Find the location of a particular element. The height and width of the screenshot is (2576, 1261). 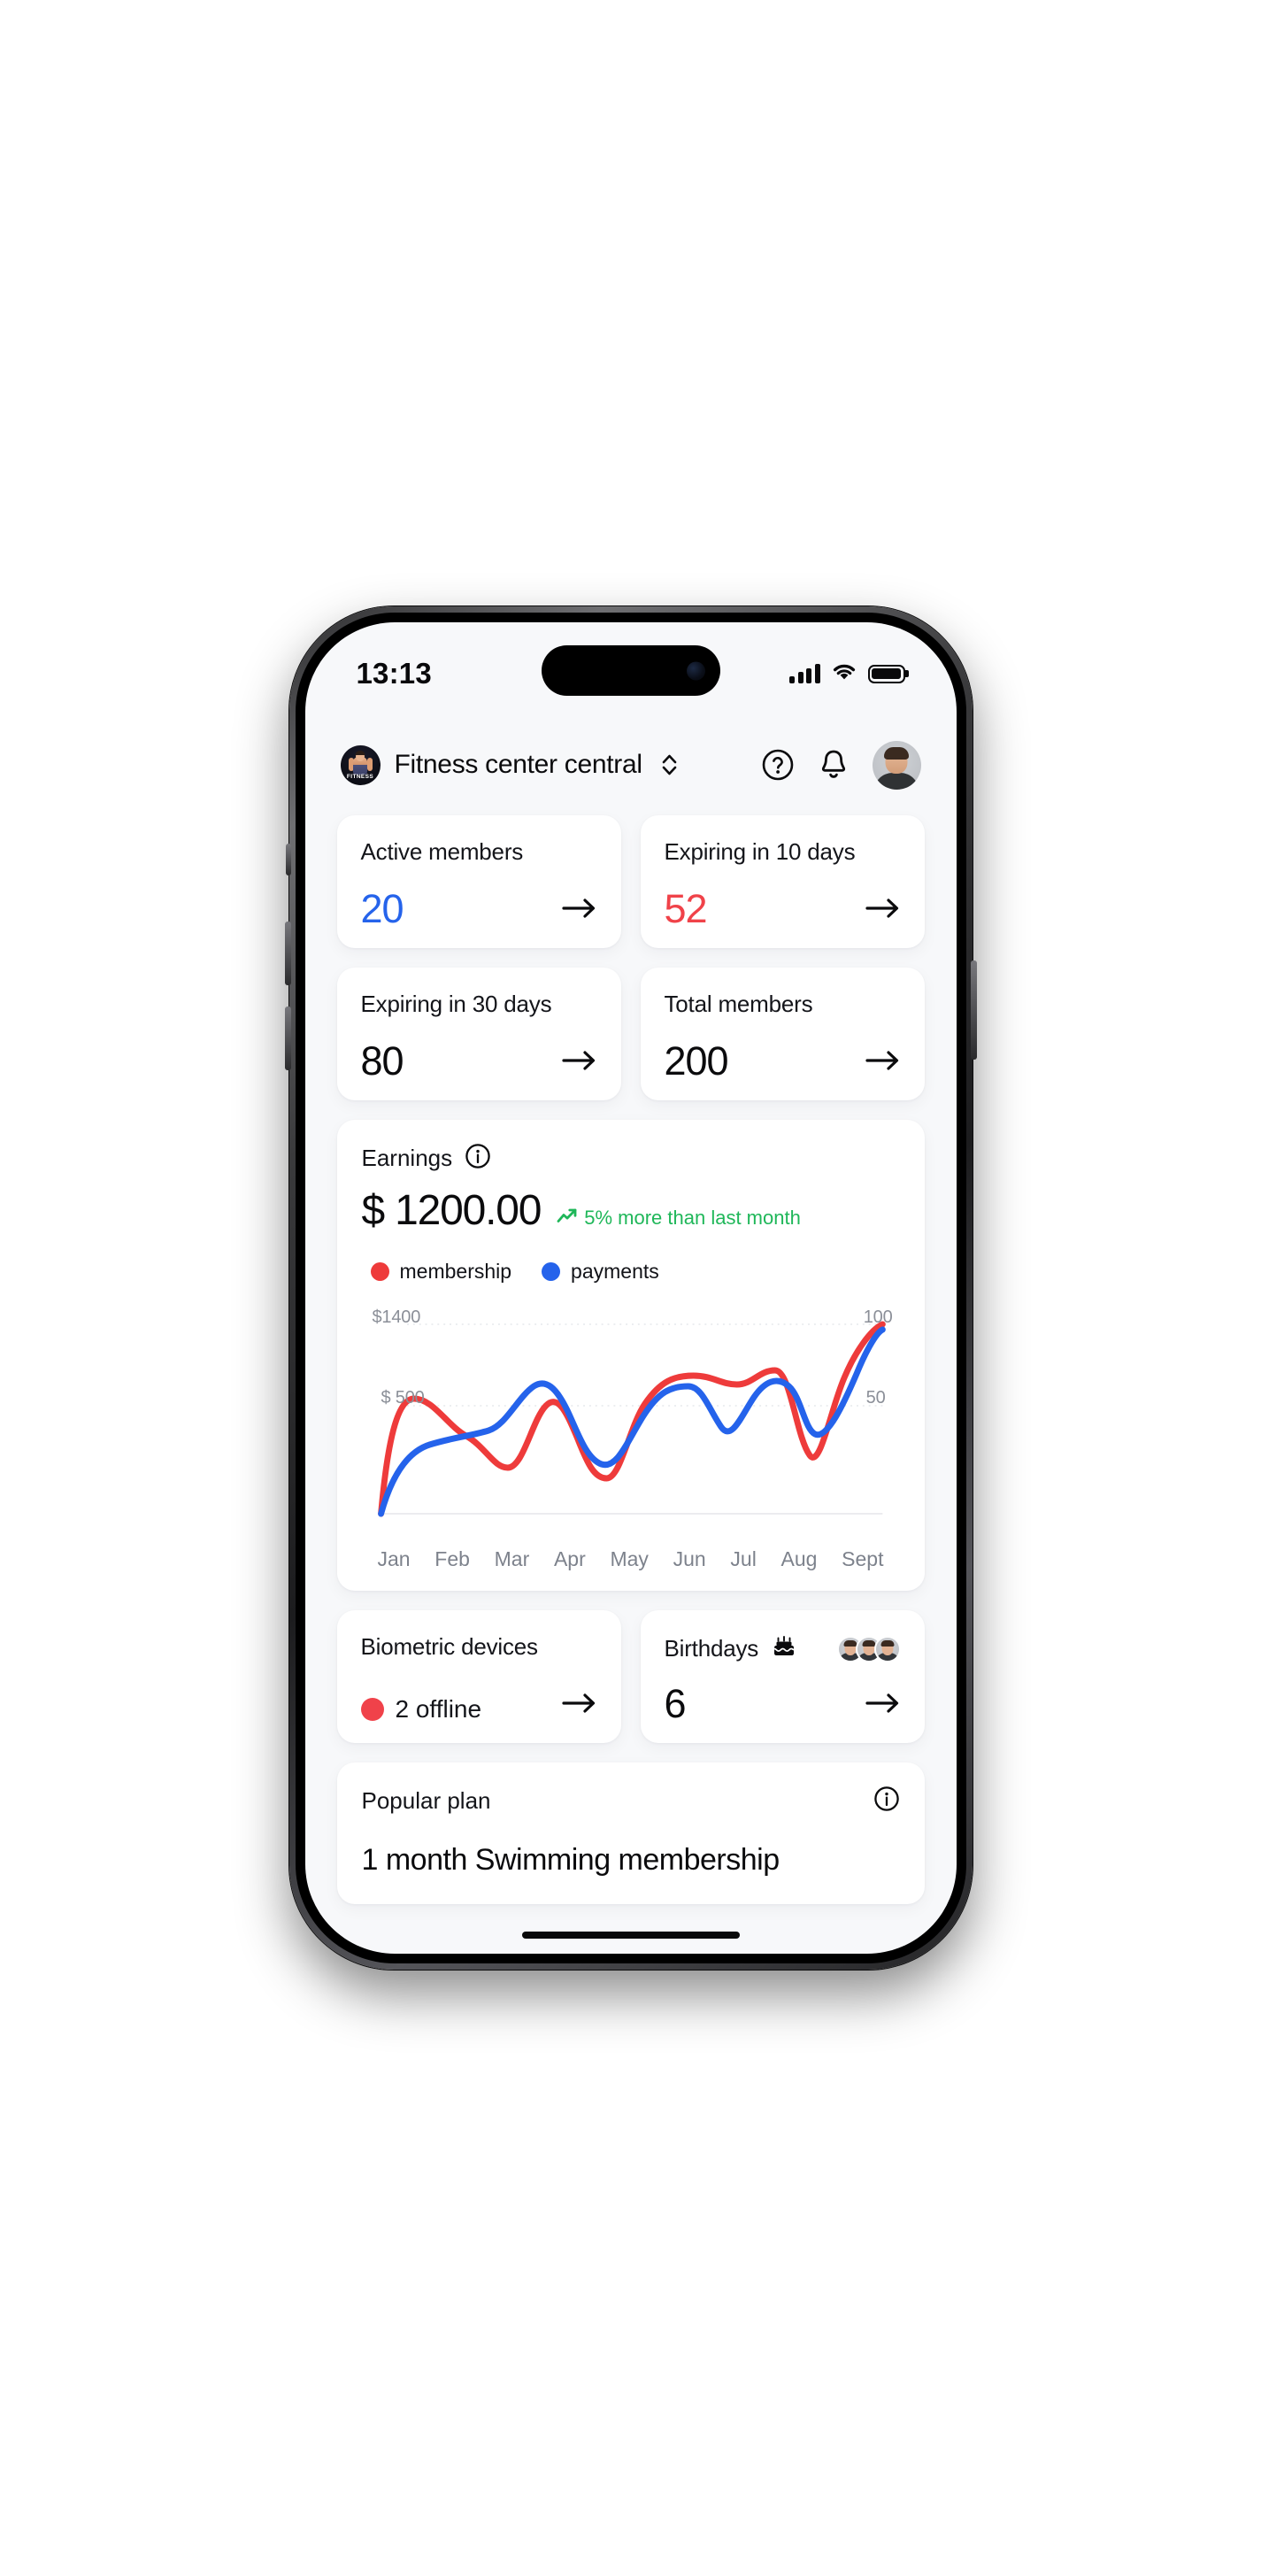

stat-bottom: 80 is located at coordinates (479, 1061).